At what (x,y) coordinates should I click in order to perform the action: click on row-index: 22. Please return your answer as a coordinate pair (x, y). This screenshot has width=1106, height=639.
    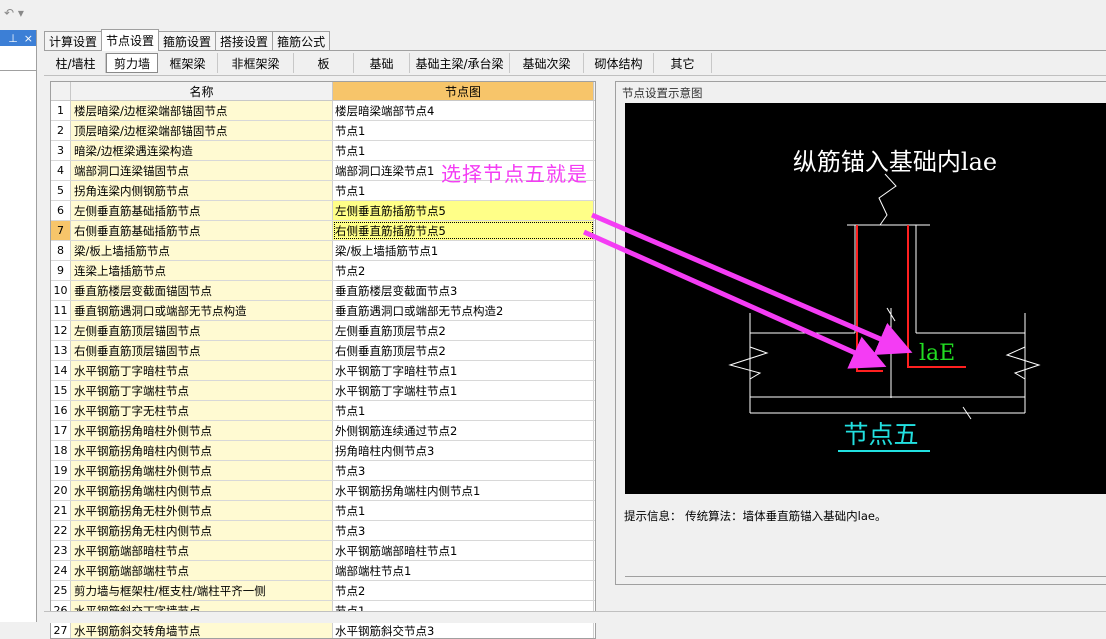
    Looking at the image, I should click on (61, 530).